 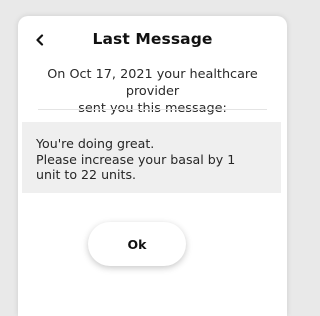 What do you see at coordinates (95, 143) in the screenshot?
I see `message-line-1: You're doing great.` at bounding box center [95, 143].